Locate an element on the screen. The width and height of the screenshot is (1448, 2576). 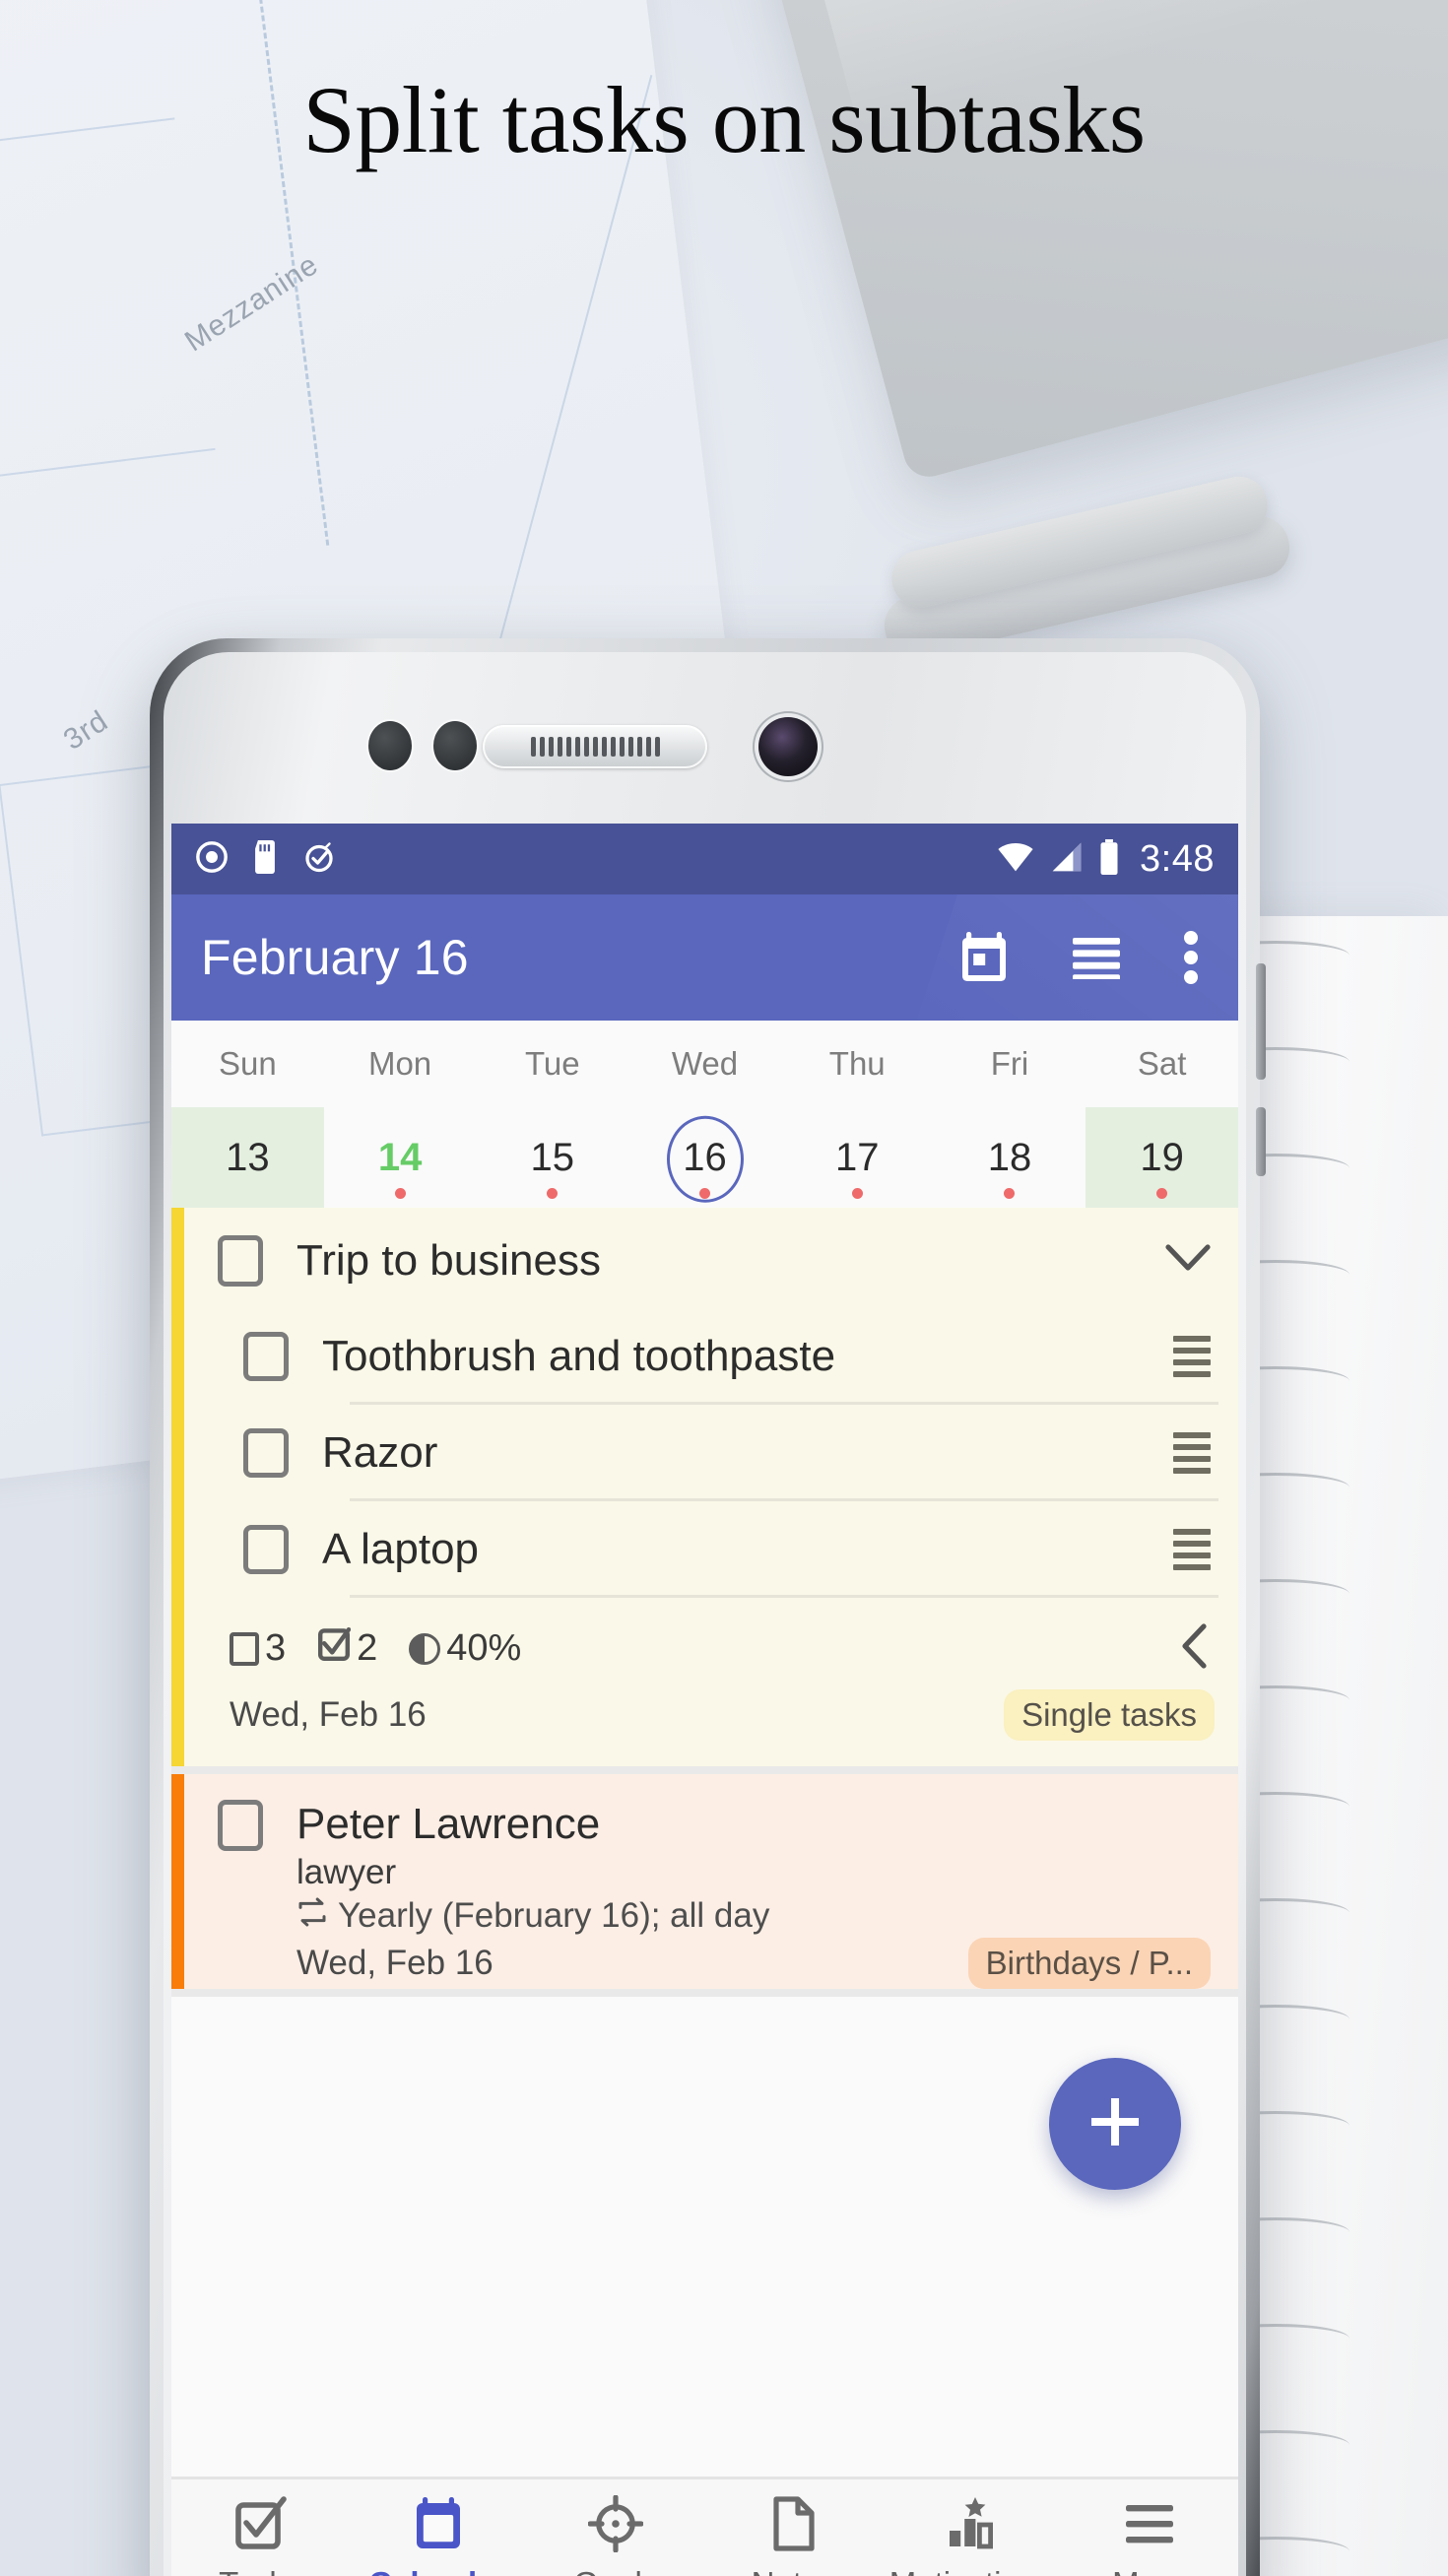
calendar-day-14: 14 is located at coordinates (400, 1158).